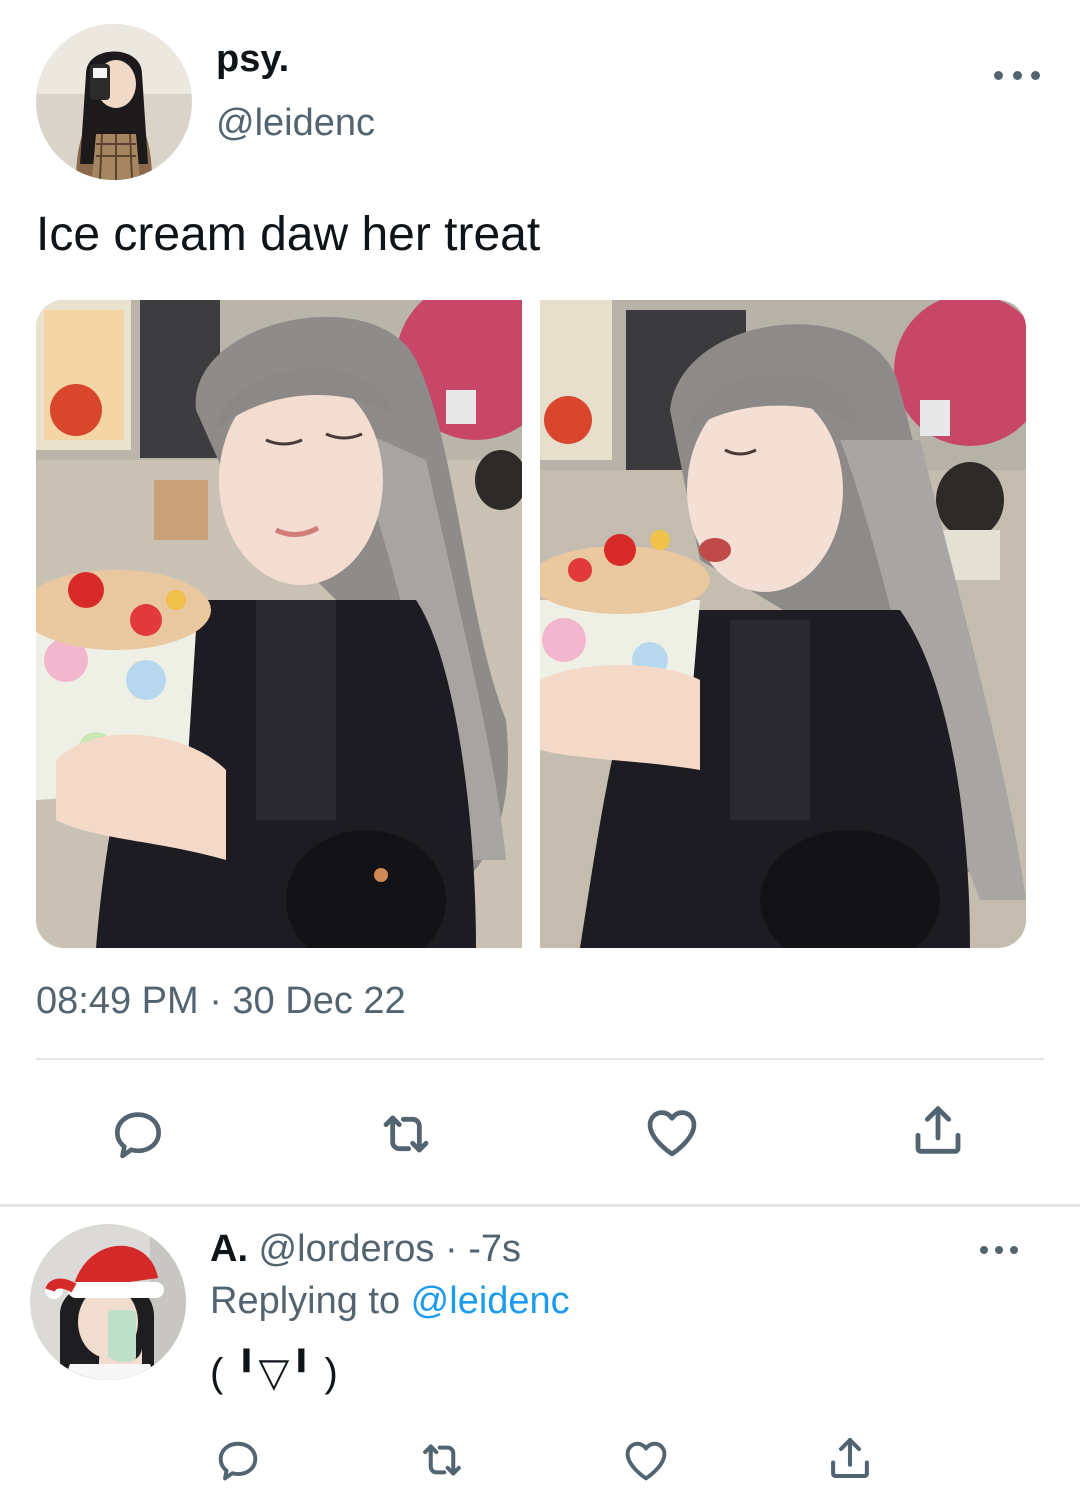 The height and width of the screenshot is (1512, 1080). Describe the element at coordinates (274, 1373) in the screenshot. I see `reply-text: ( ╹▽╹ )` at that location.